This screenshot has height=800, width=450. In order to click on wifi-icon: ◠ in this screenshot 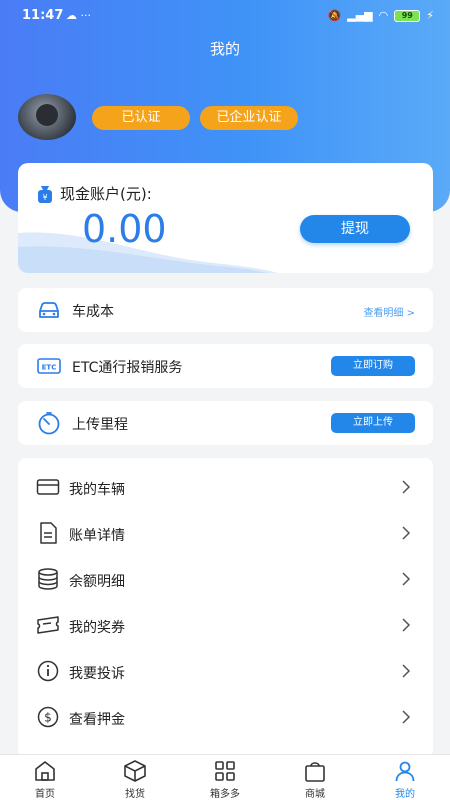, I will do `click(383, 15)`.